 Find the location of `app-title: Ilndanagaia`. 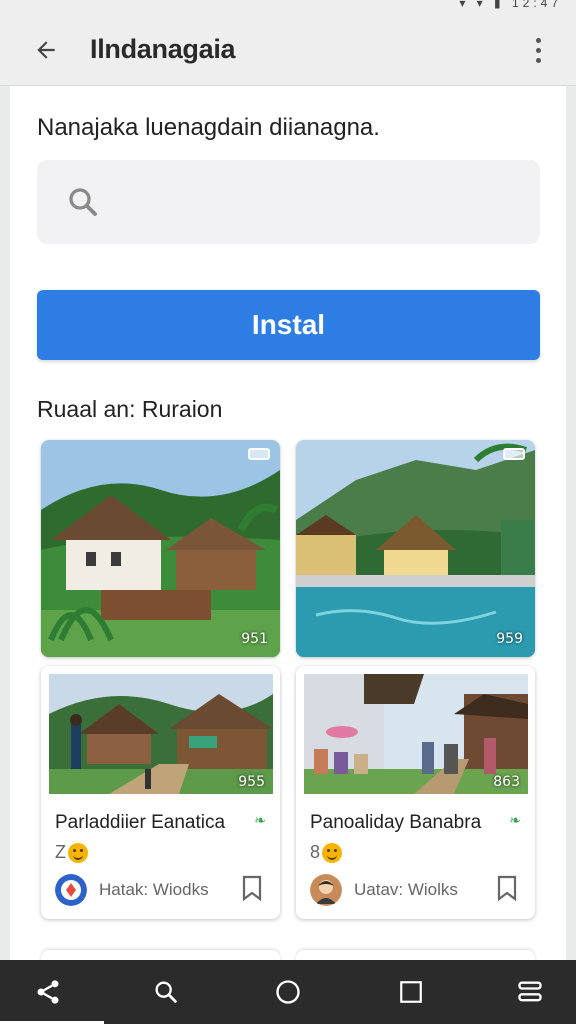

app-title: Ilndanagaia is located at coordinates (163, 49).